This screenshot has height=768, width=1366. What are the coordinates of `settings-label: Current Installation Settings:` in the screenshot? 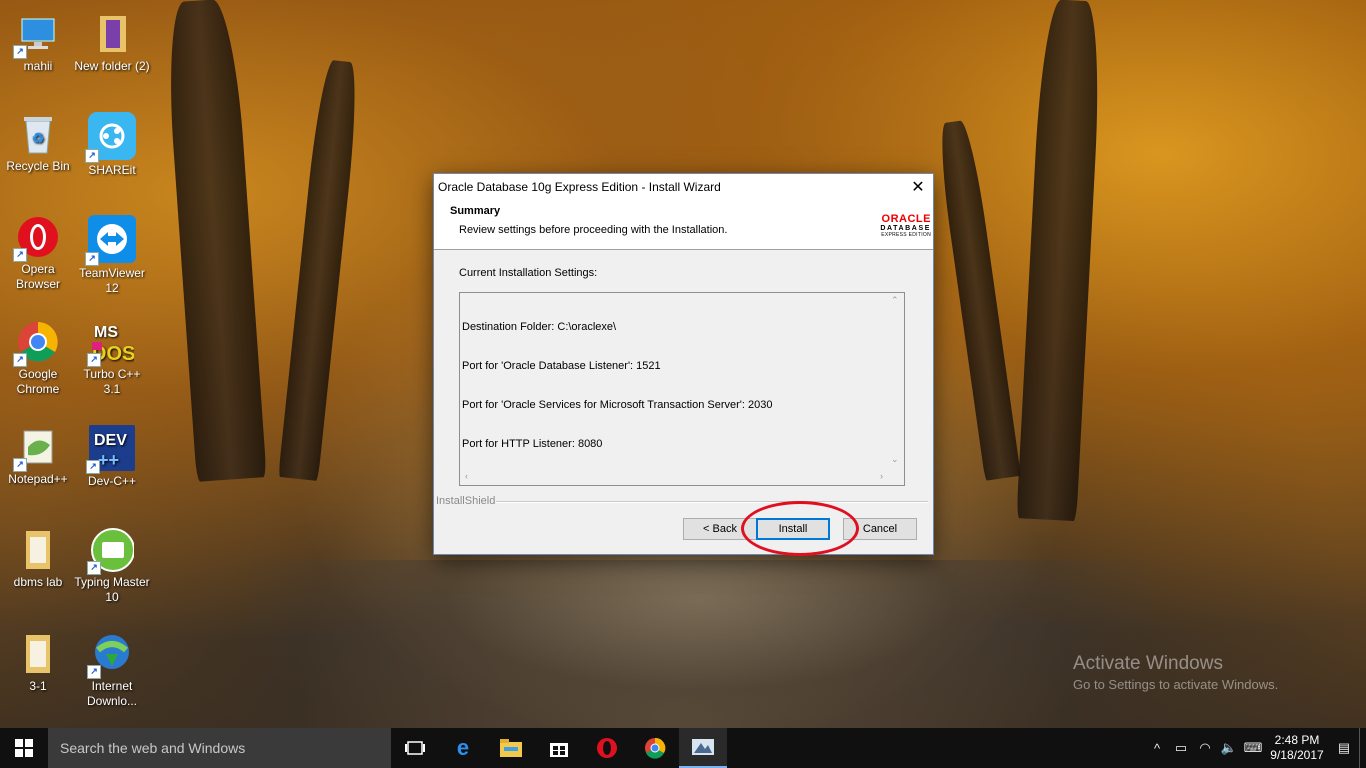 It's located at (528, 273).